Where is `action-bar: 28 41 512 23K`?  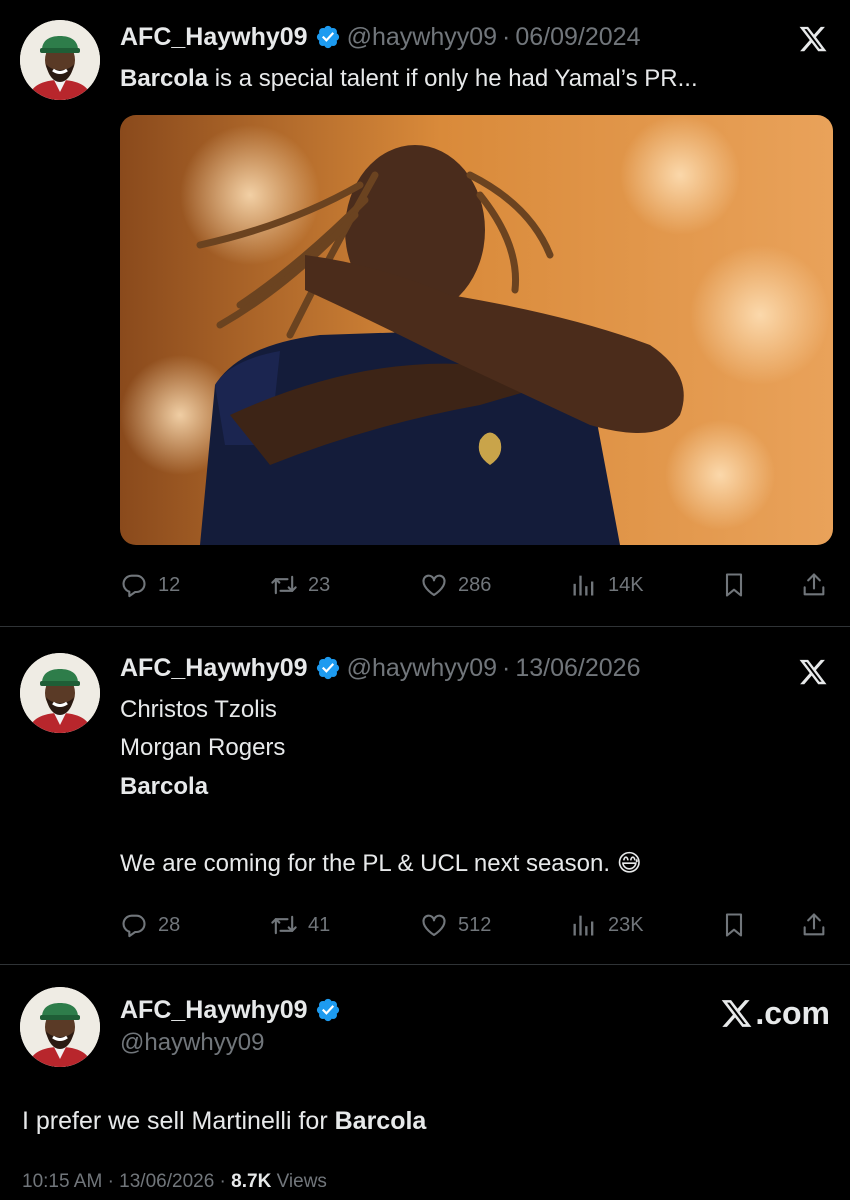
action-bar: 28 41 512 23K is located at coordinates (475, 925).